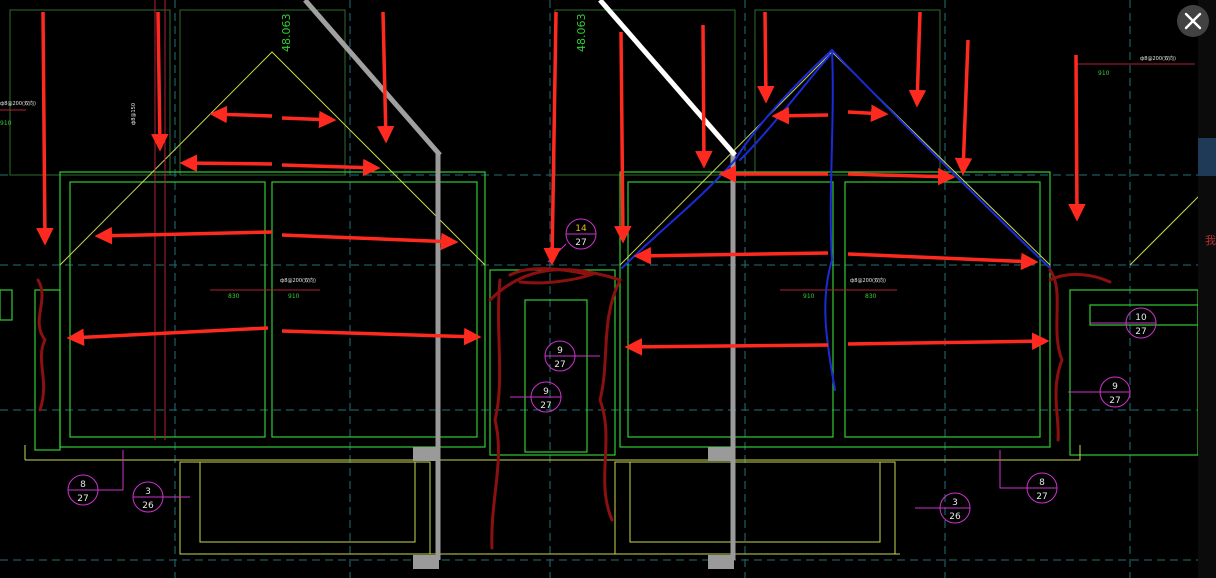 This screenshot has width=1216, height=578. I want to click on detail-bubble-14-27: 14 27, so click(572, 240).